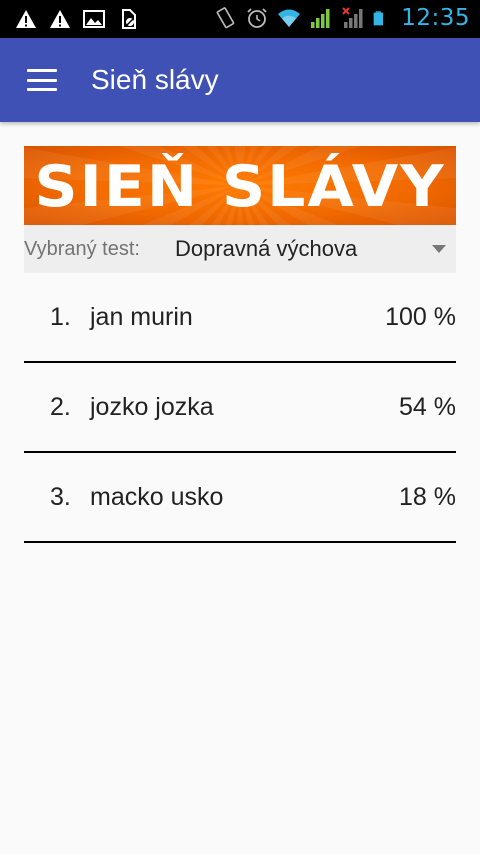  I want to click on no-sim-icon, so click(129, 19).